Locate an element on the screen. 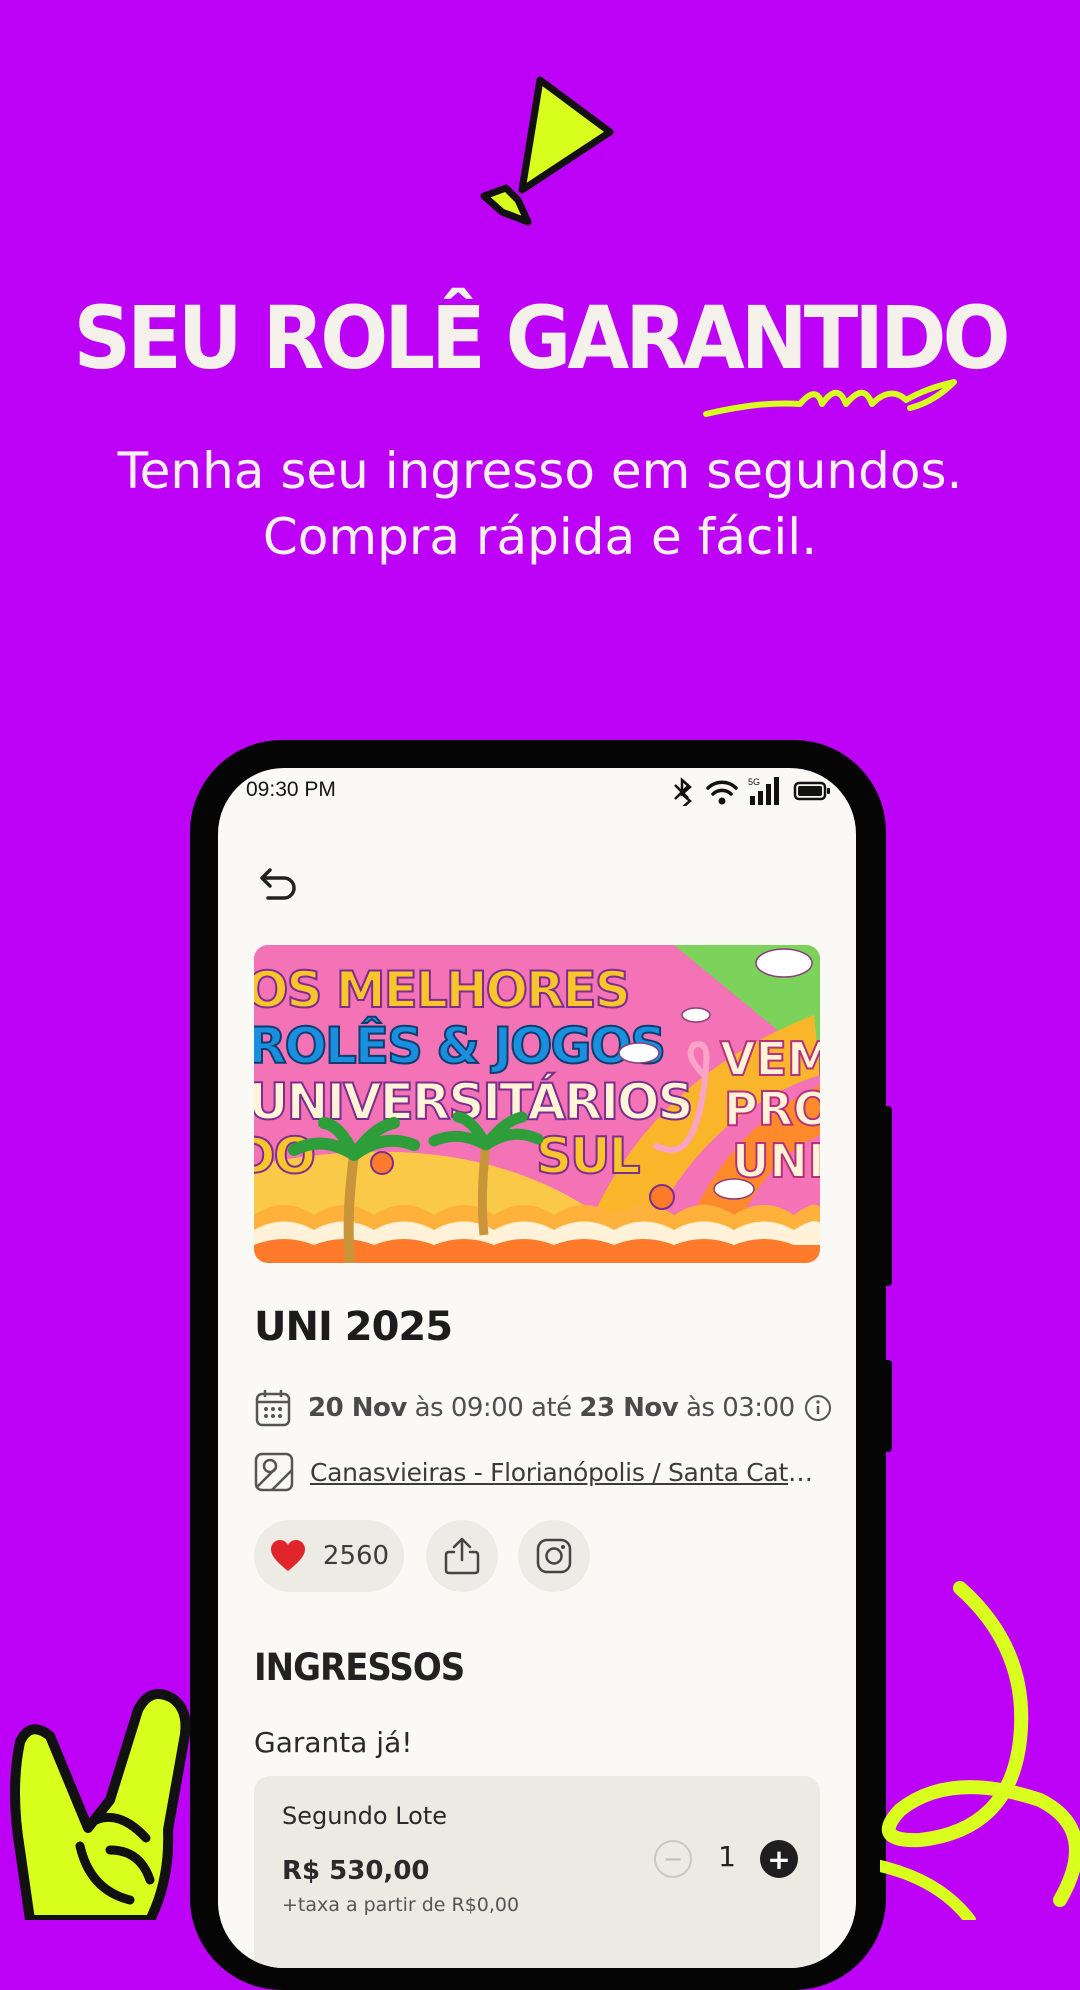  tickets-section-title: INGRESSOS is located at coordinates (359, 1668).